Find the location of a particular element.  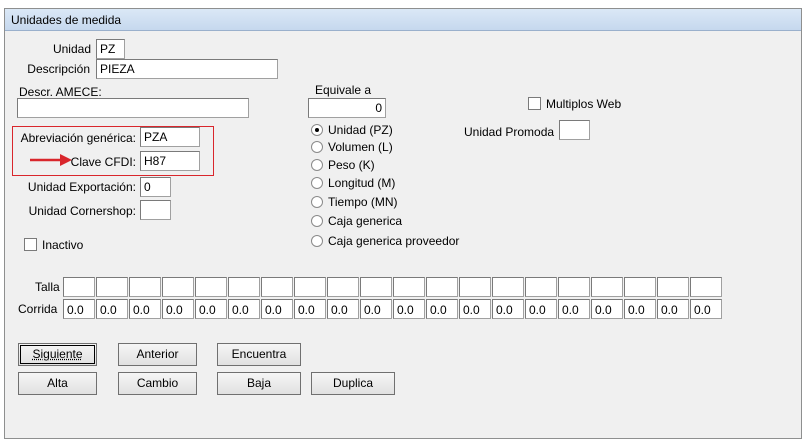

unidad-promoda-label: Unidad Promoda is located at coordinates (509, 132).